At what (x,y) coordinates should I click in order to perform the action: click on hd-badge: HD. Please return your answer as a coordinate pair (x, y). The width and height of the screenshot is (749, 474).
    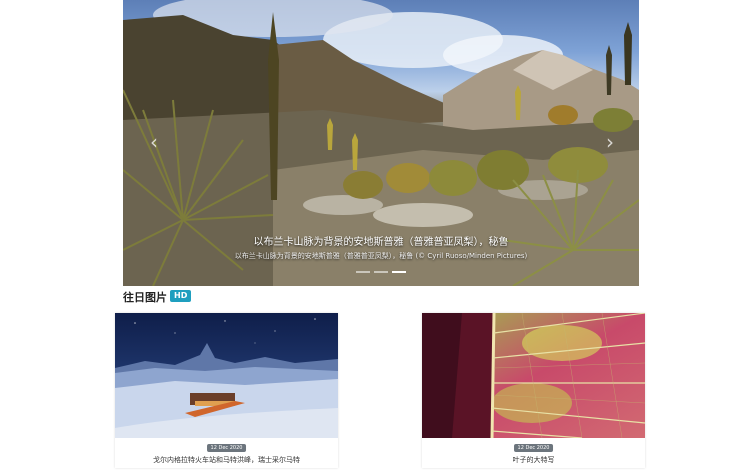
    Looking at the image, I should click on (181, 296).